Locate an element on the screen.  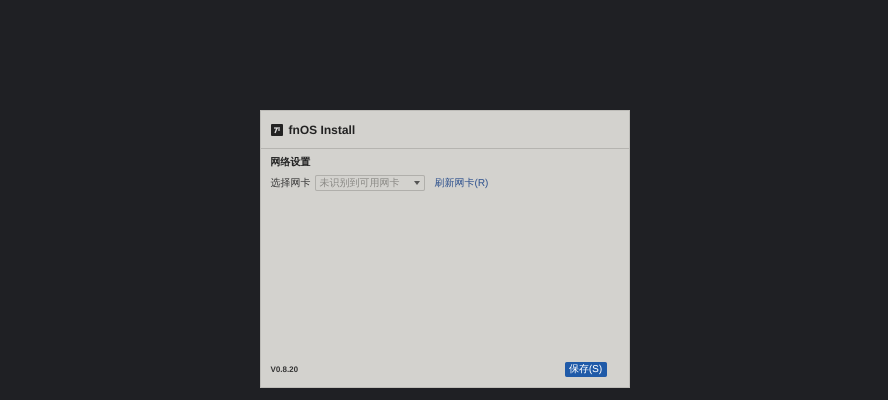
version-label: V0.8.20 is located at coordinates (284, 370).